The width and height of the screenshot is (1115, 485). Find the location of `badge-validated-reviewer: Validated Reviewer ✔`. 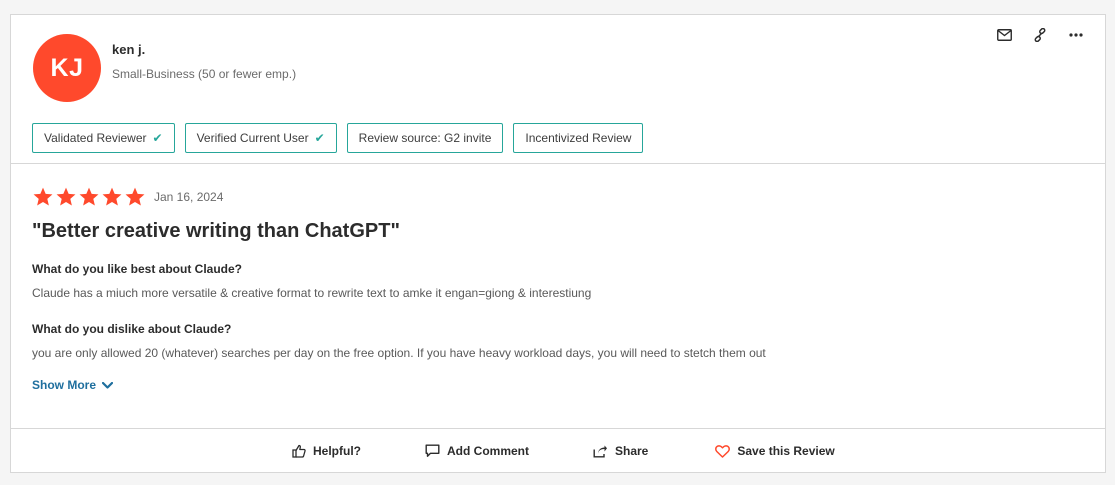

badge-validated-reviewer: Validated Reviewer ✔ is located at coordinates (103, 138).